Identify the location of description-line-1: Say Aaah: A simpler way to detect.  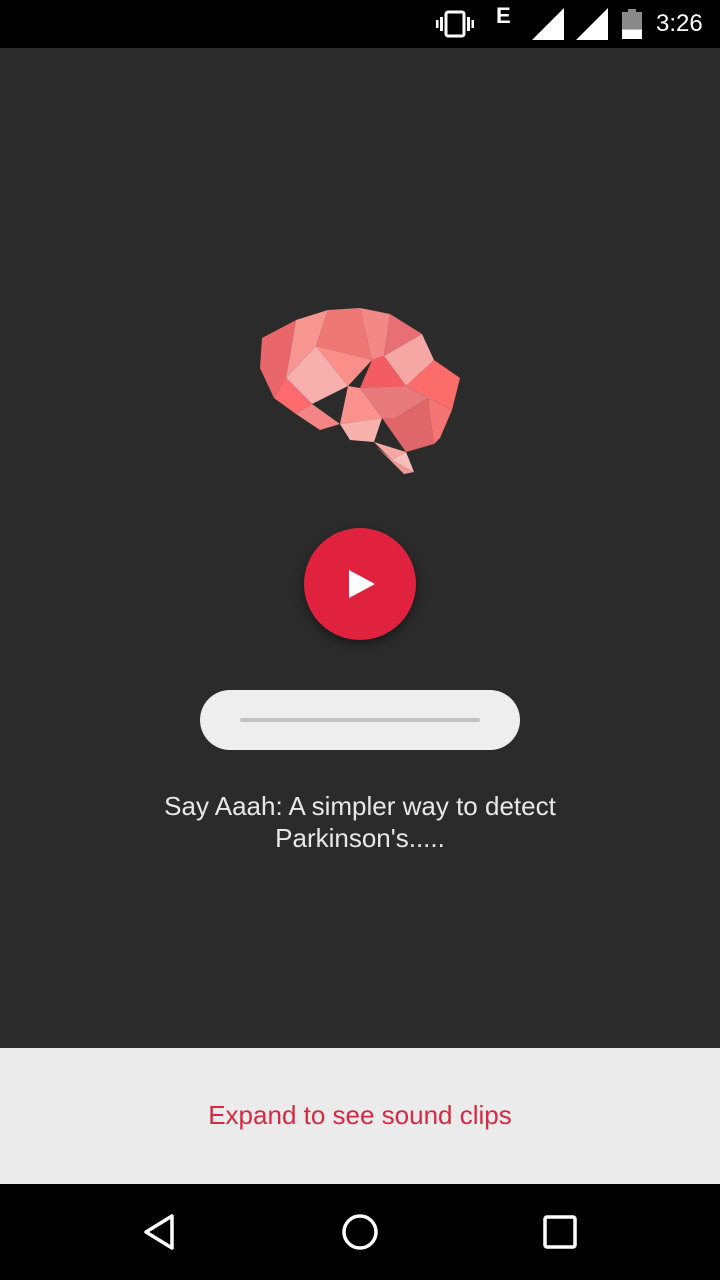
(360, 806).